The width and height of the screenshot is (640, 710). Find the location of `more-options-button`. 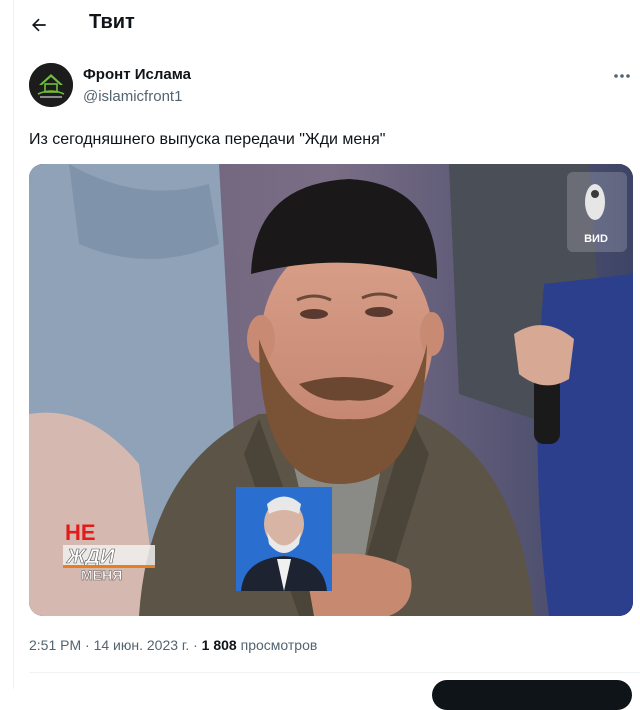

more-options-button is located at coordinates (622, 76).